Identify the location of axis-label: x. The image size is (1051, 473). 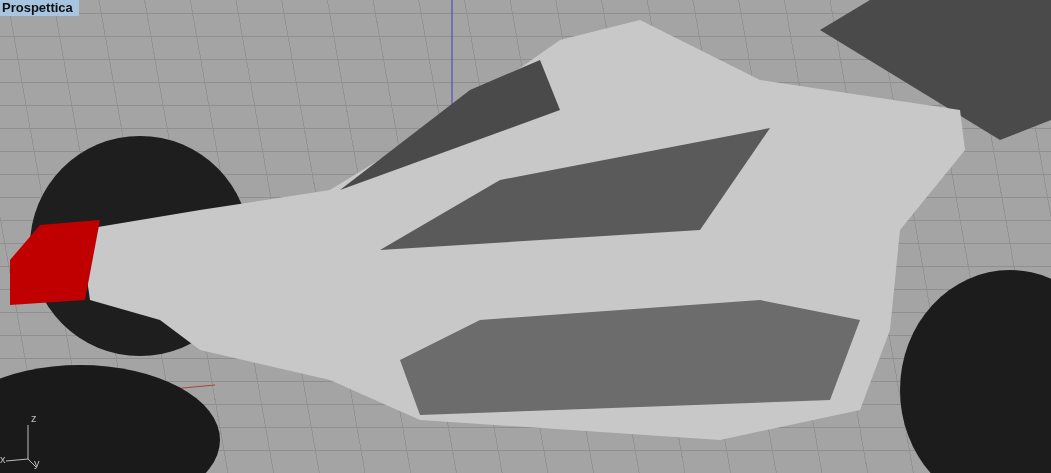
(3, 459).